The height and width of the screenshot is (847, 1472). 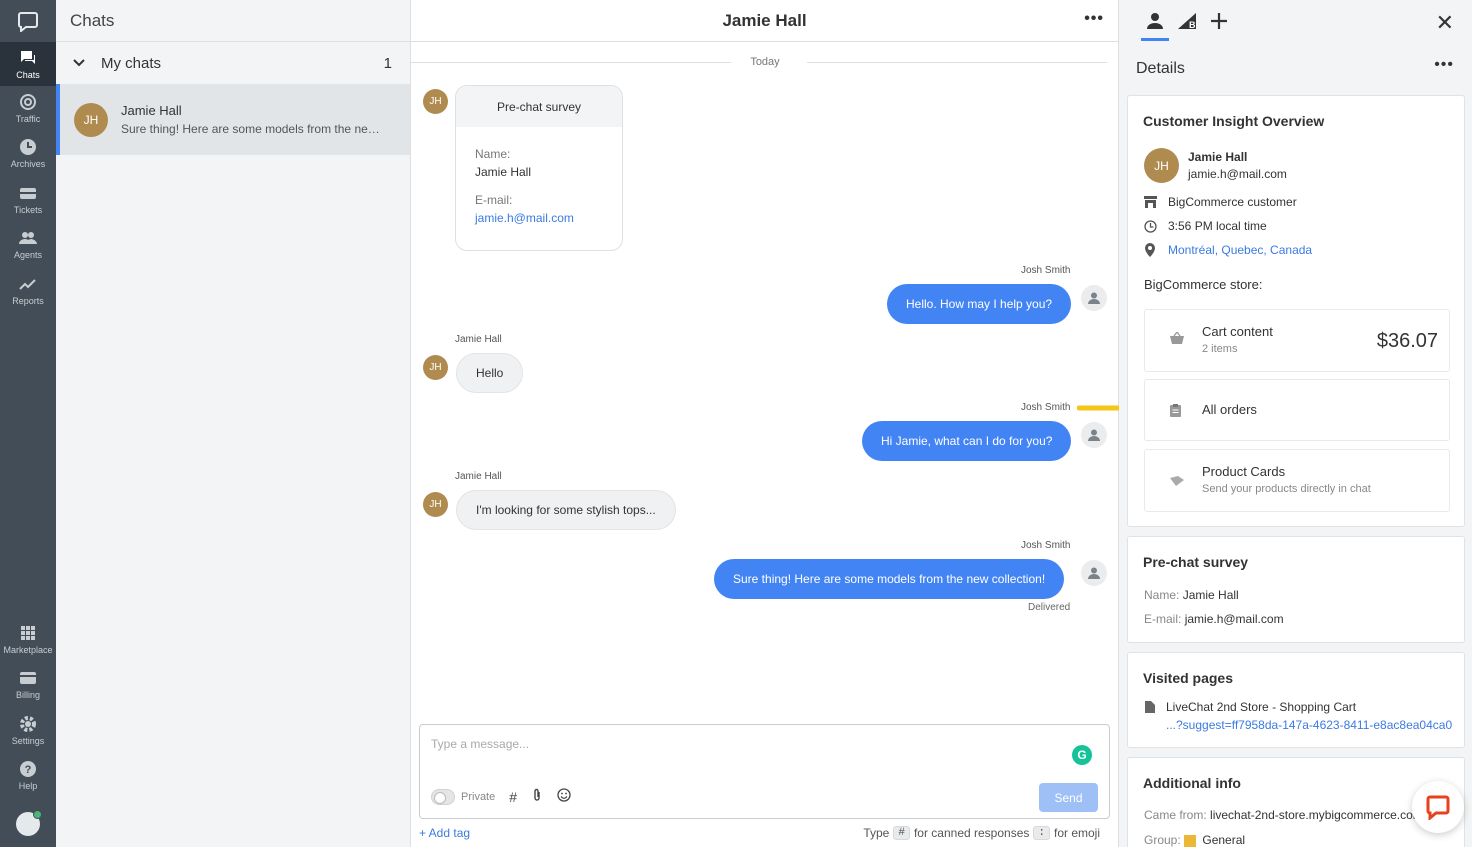 I want to click on close-icon: ✕, so click(x=1445, y=23).